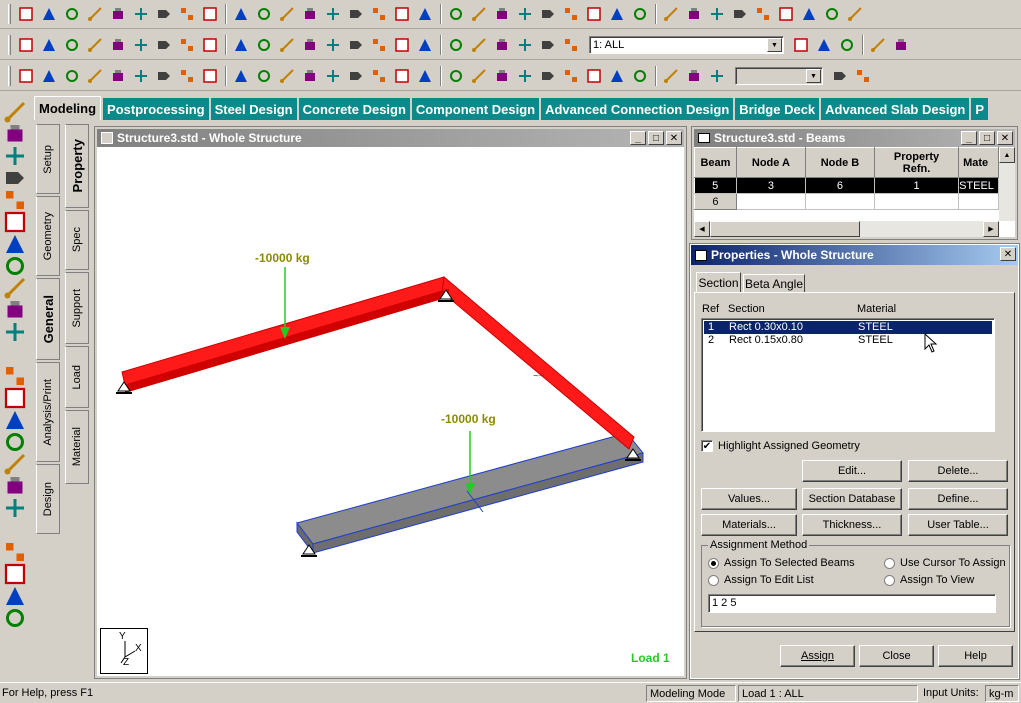 The image size is (1021, 703). I want to click on view-select-combo: 1: ALL ▼, so click(686, 45).